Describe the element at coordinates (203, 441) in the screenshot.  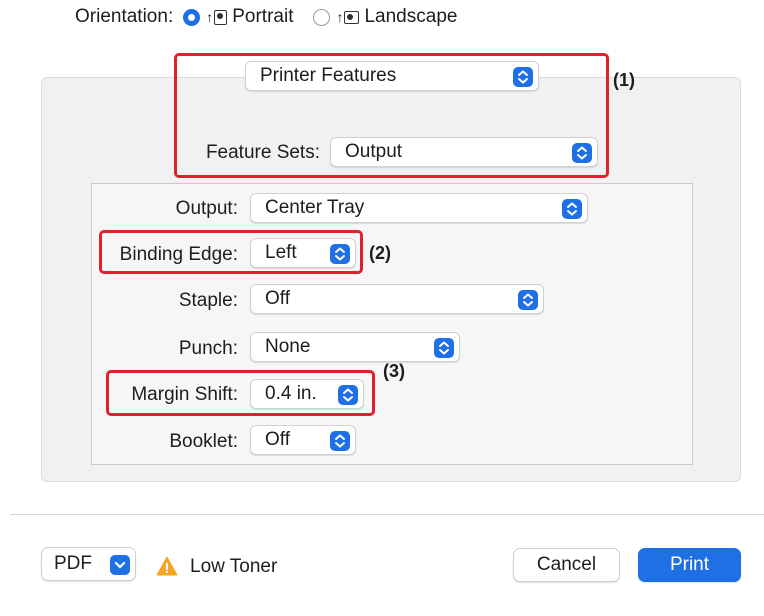
I see `booklet-label: Booklet:` at that location.